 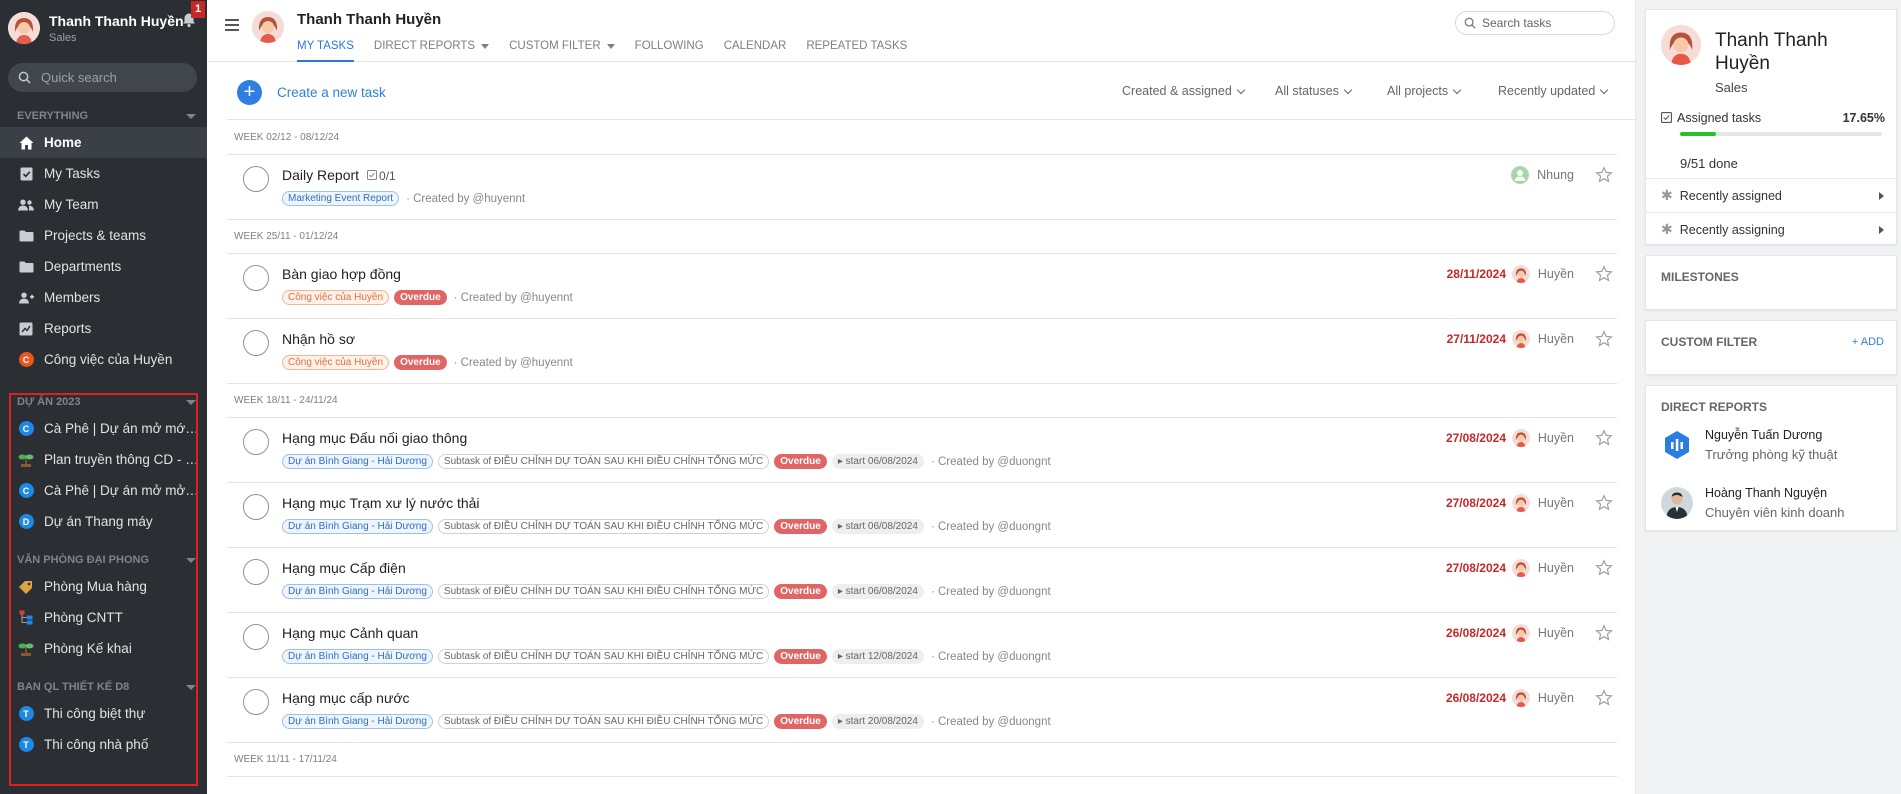 What do you see at coordinates (103, 359) in the screenshot?
I see `sidebar-item-cong-viec-cua-huyen: C Công việc của Huyền` at bounding box center [103, 359].